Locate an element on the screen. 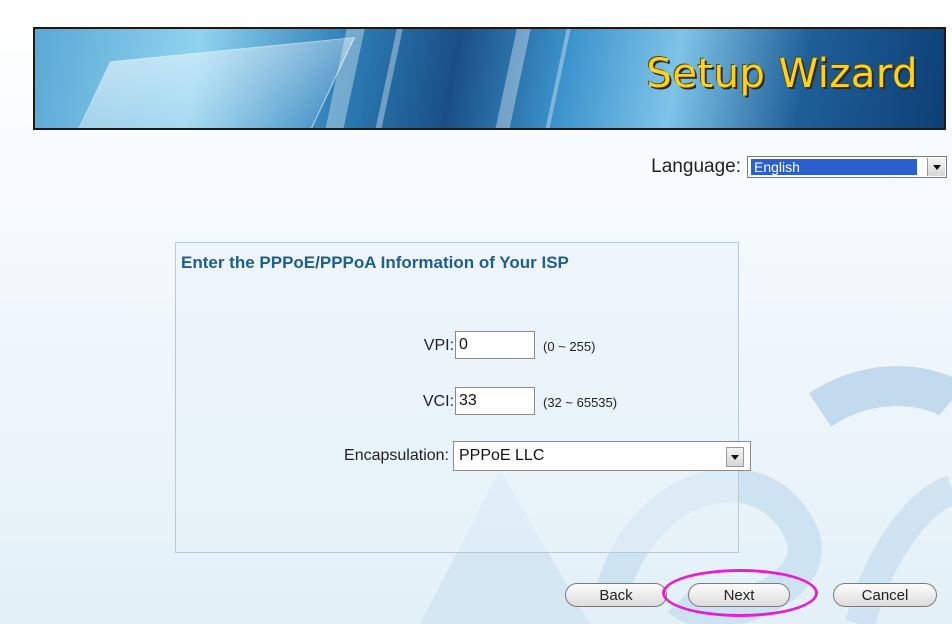 The image size is (952, 624). language-row: Language: English is located at coordinates (799, 167).